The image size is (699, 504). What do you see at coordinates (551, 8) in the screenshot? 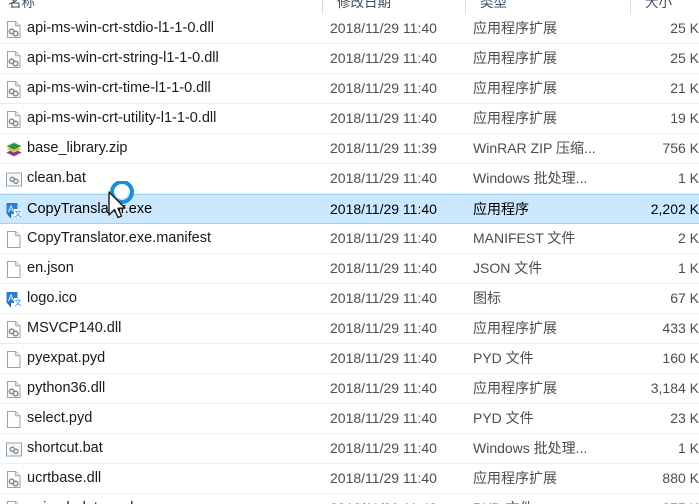
I see `column-header-type: 类型` at bounding box center [551, 8].